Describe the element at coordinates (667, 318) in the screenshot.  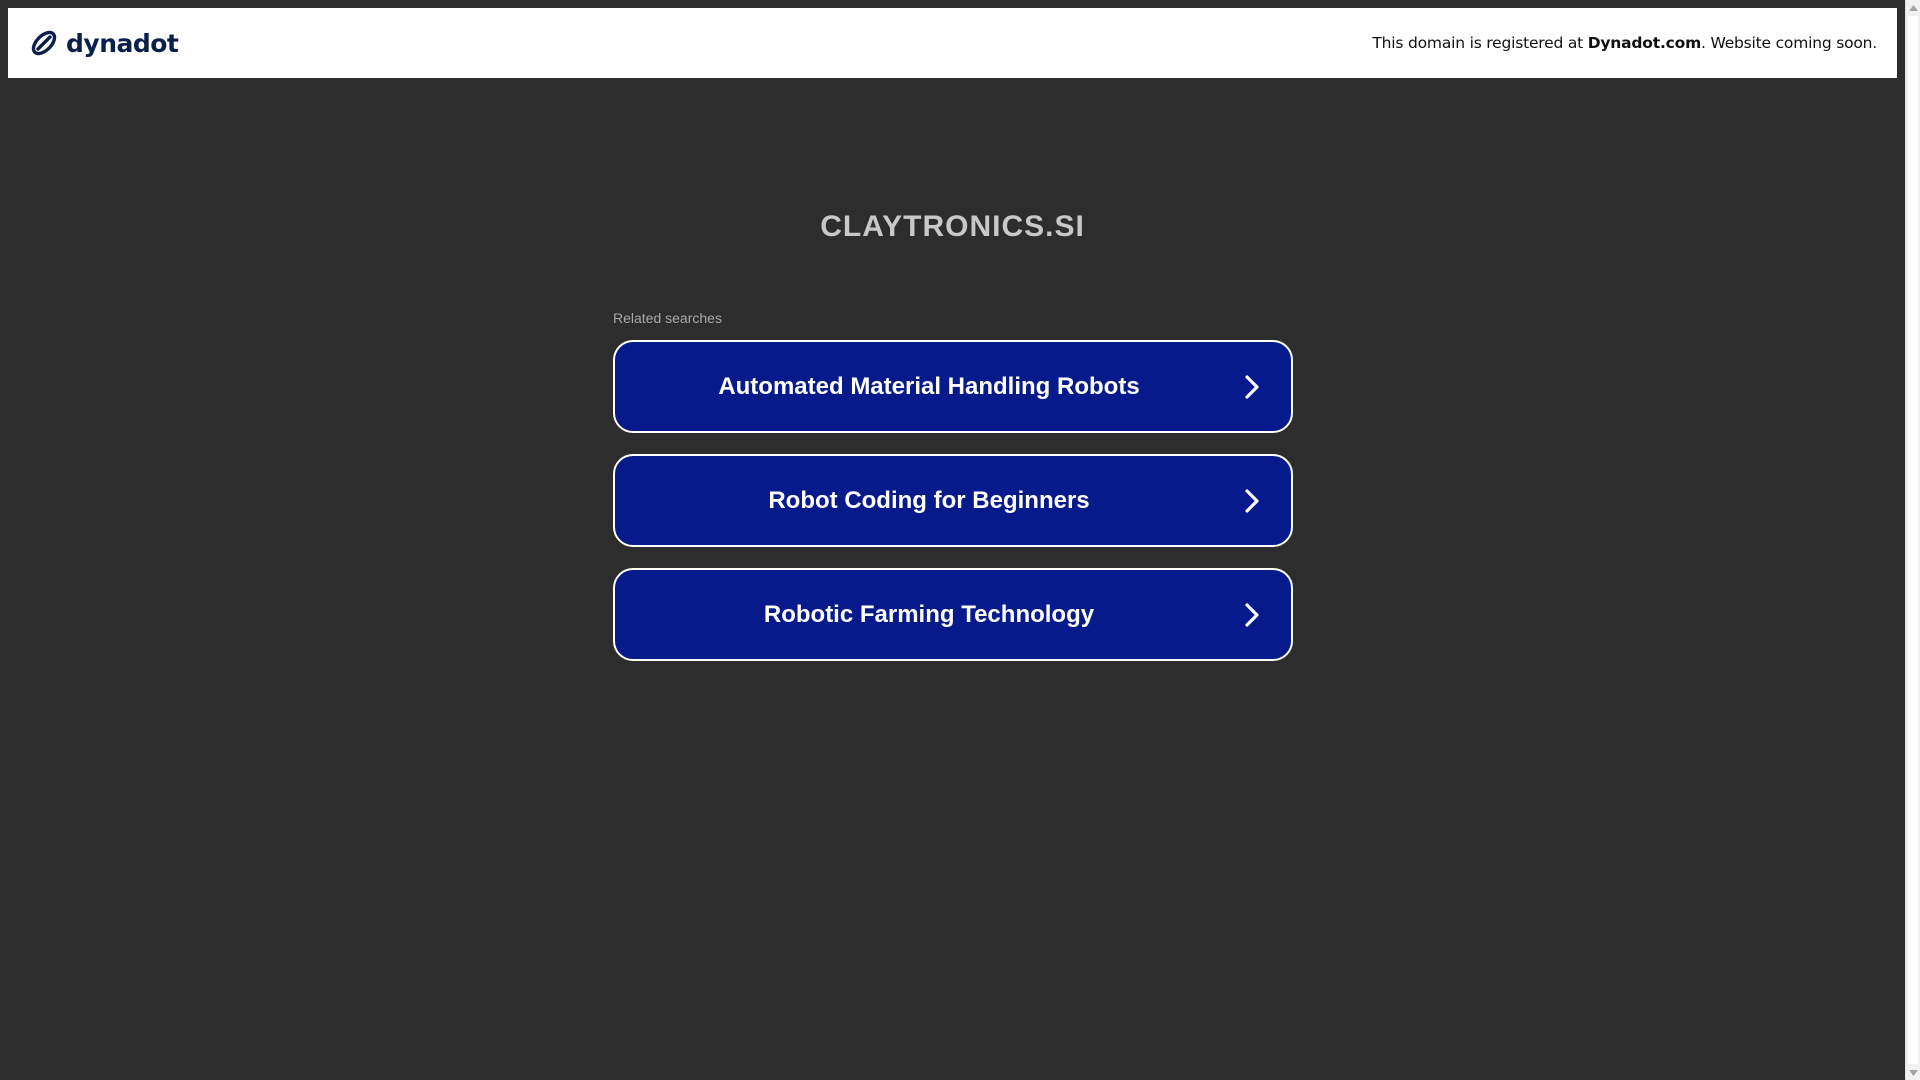
I see `related-searches-label: Related searches` at that location.